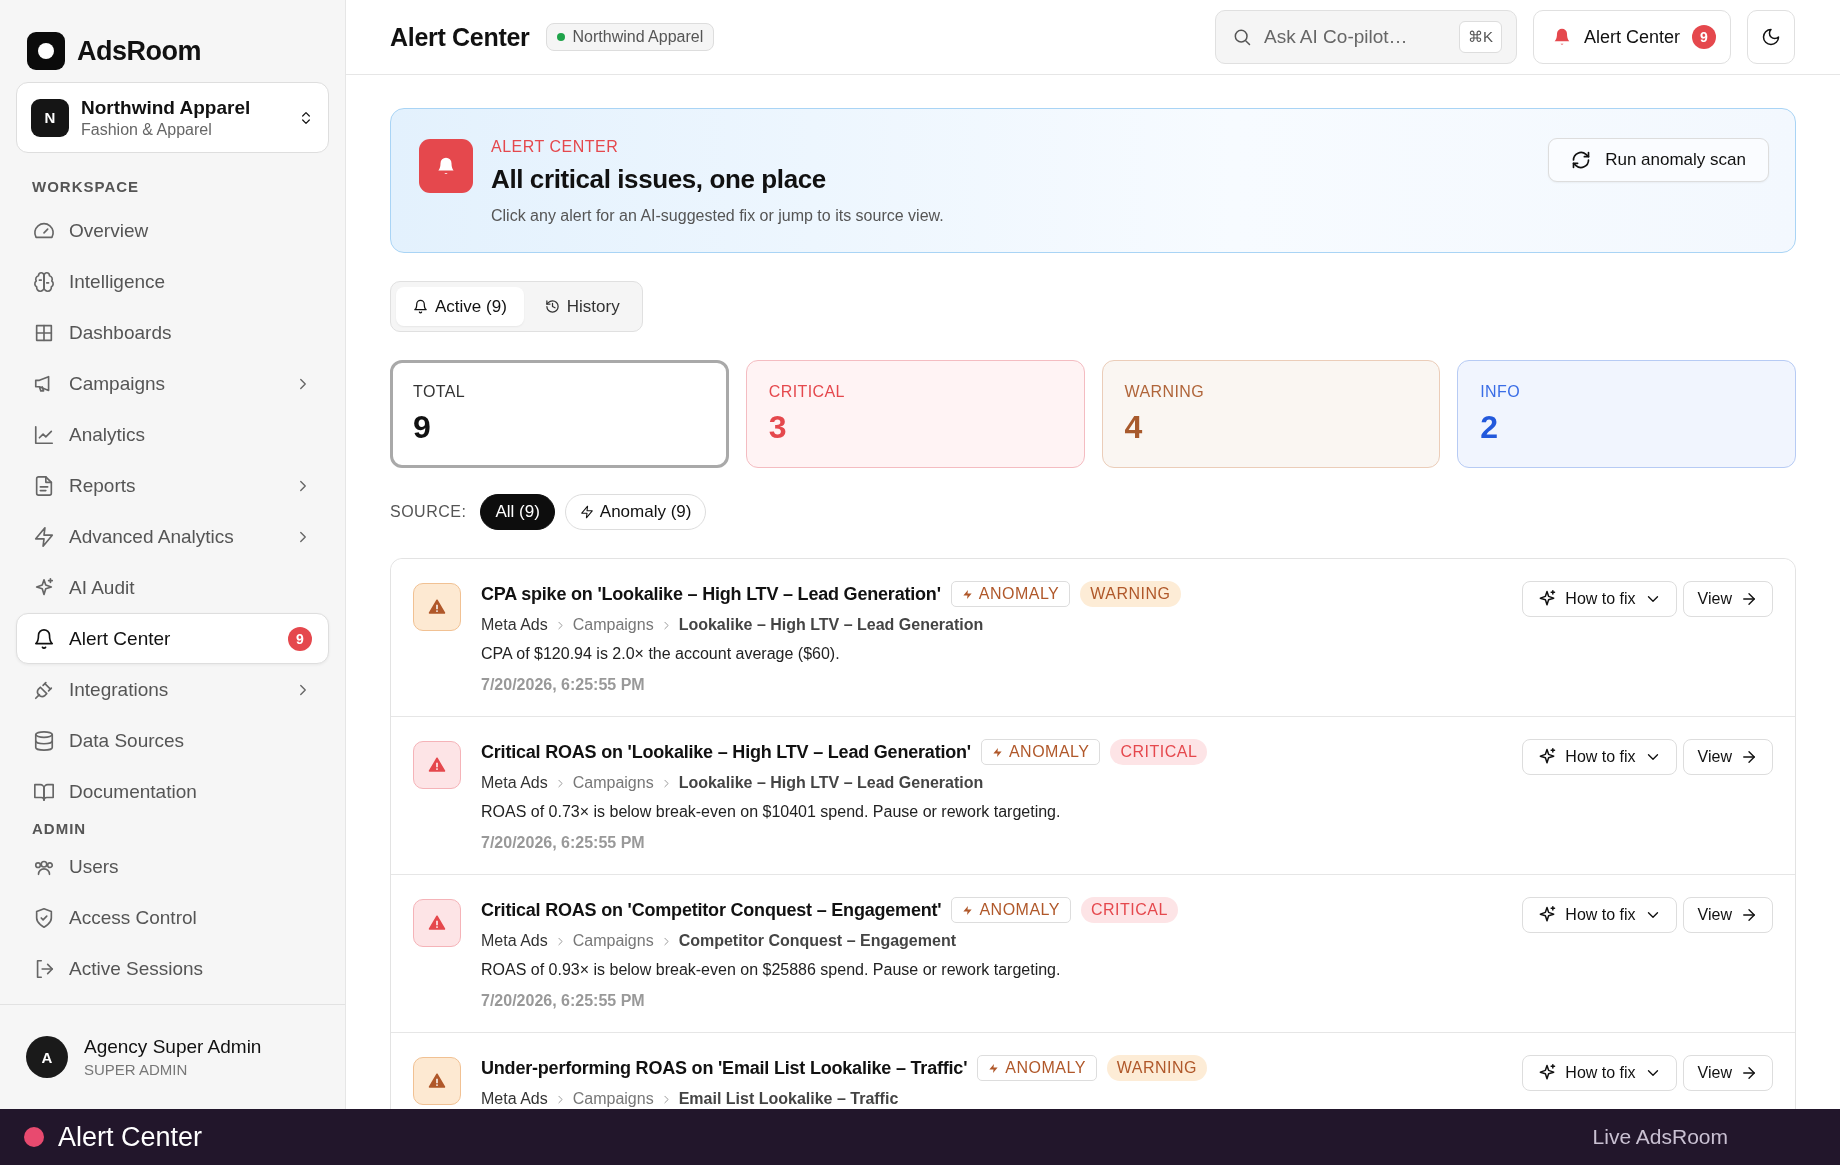 Image resolution: width=1840 pixels, height=1165 pixels. Describe the element at coordinates (300, 638) in the screenshot. I see `count-badge: 9` at that location.